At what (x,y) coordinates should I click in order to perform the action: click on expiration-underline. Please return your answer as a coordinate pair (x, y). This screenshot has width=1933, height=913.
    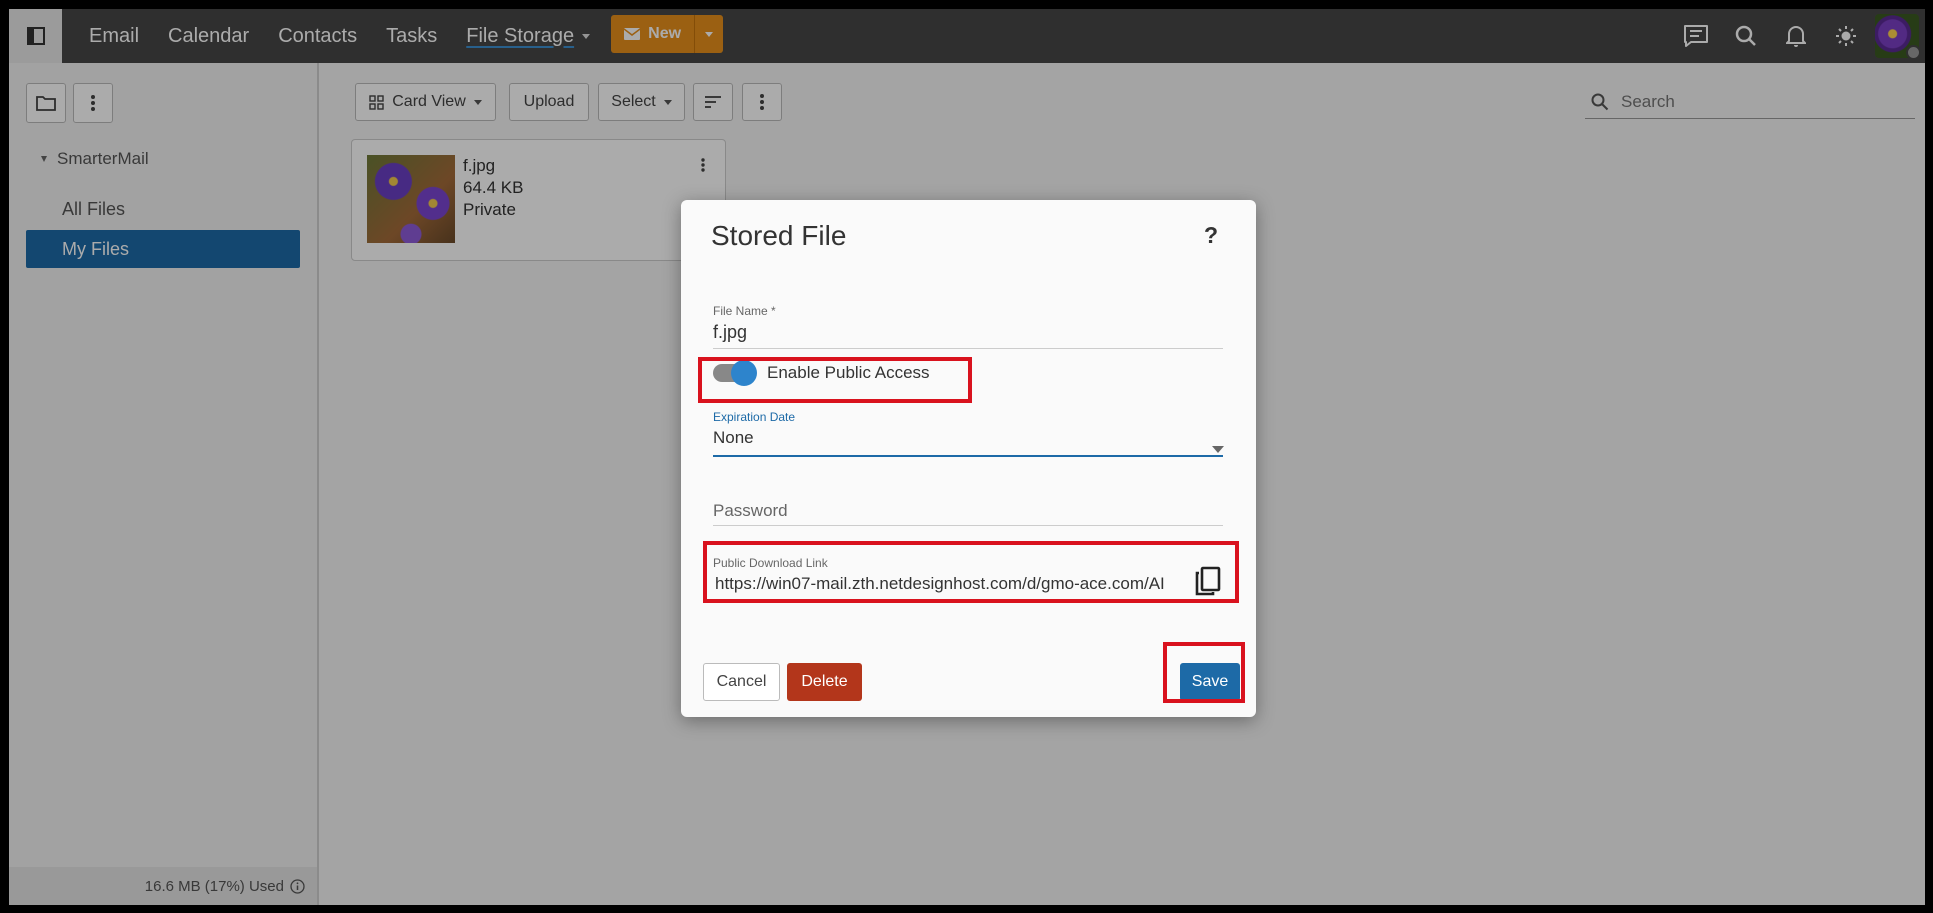
    Looking at the image, I should click on (968, 456).